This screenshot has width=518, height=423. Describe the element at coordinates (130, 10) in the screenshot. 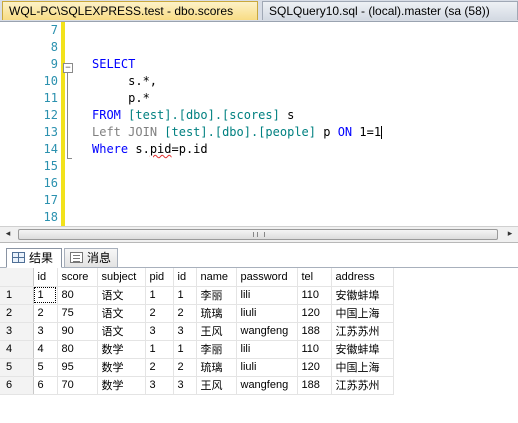

I see `tab-scores-table: WQL-PC\SQLEXPRESS.test - dbo.scores` at that location.